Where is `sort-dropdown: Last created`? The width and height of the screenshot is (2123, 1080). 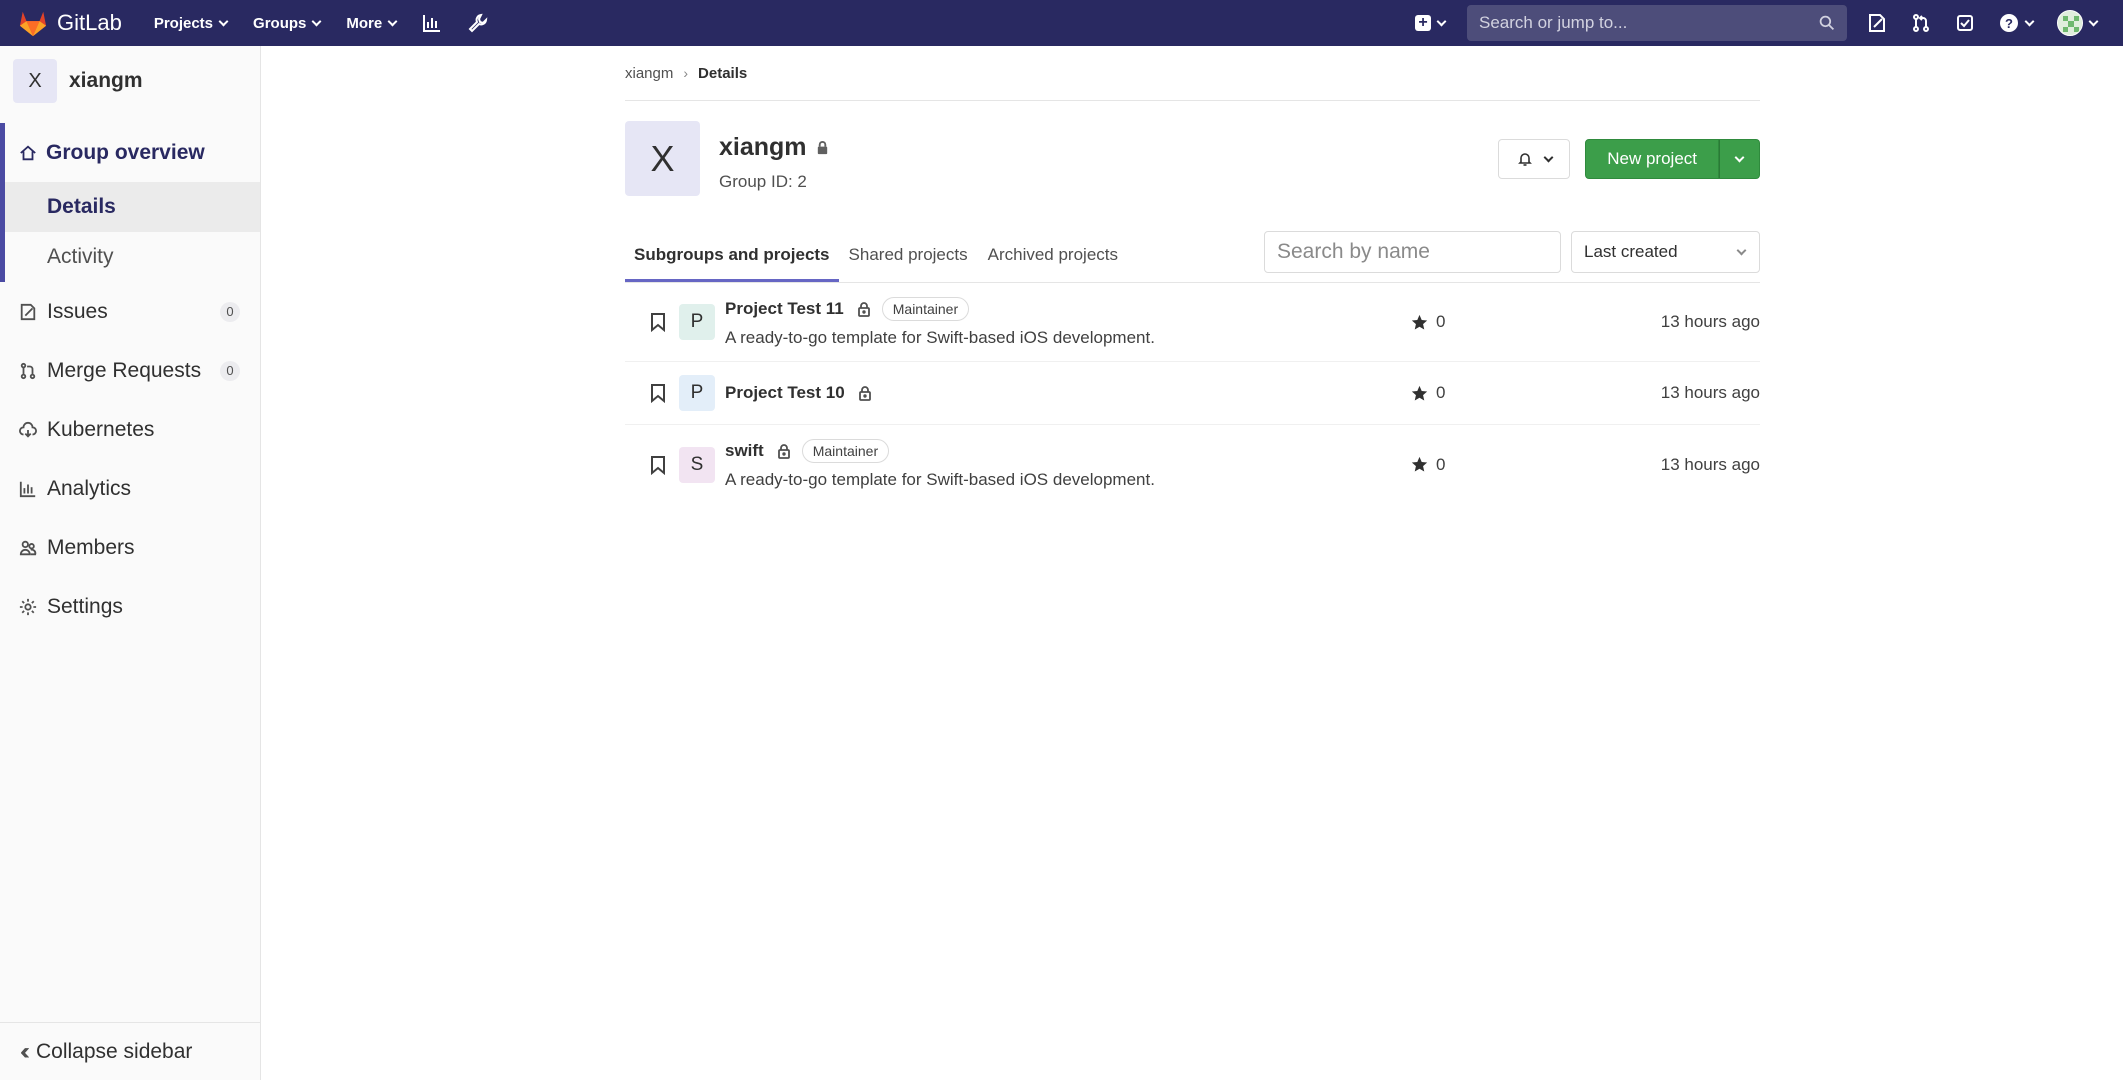
sort-dropdown: Last created is located at coordinates (1665, 252).